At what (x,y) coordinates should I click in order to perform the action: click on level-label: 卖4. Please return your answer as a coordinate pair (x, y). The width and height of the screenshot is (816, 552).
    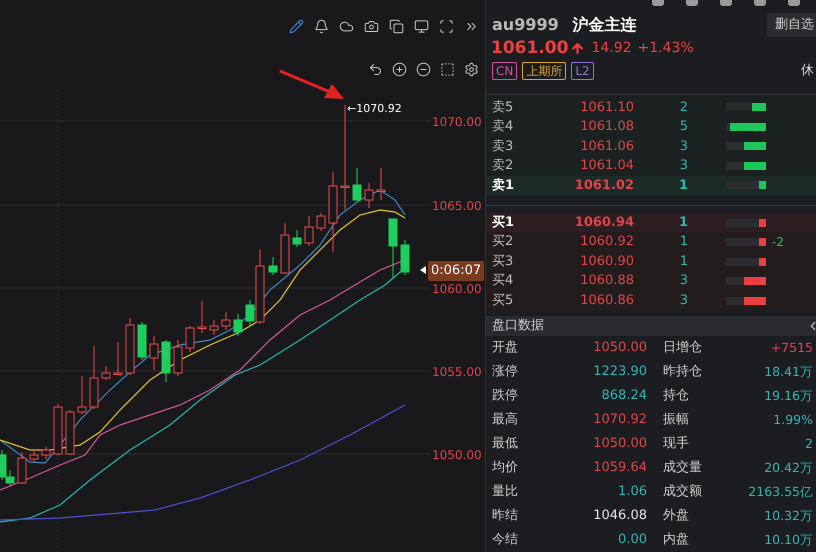
    Looking at the image, I should click on (502, 127).